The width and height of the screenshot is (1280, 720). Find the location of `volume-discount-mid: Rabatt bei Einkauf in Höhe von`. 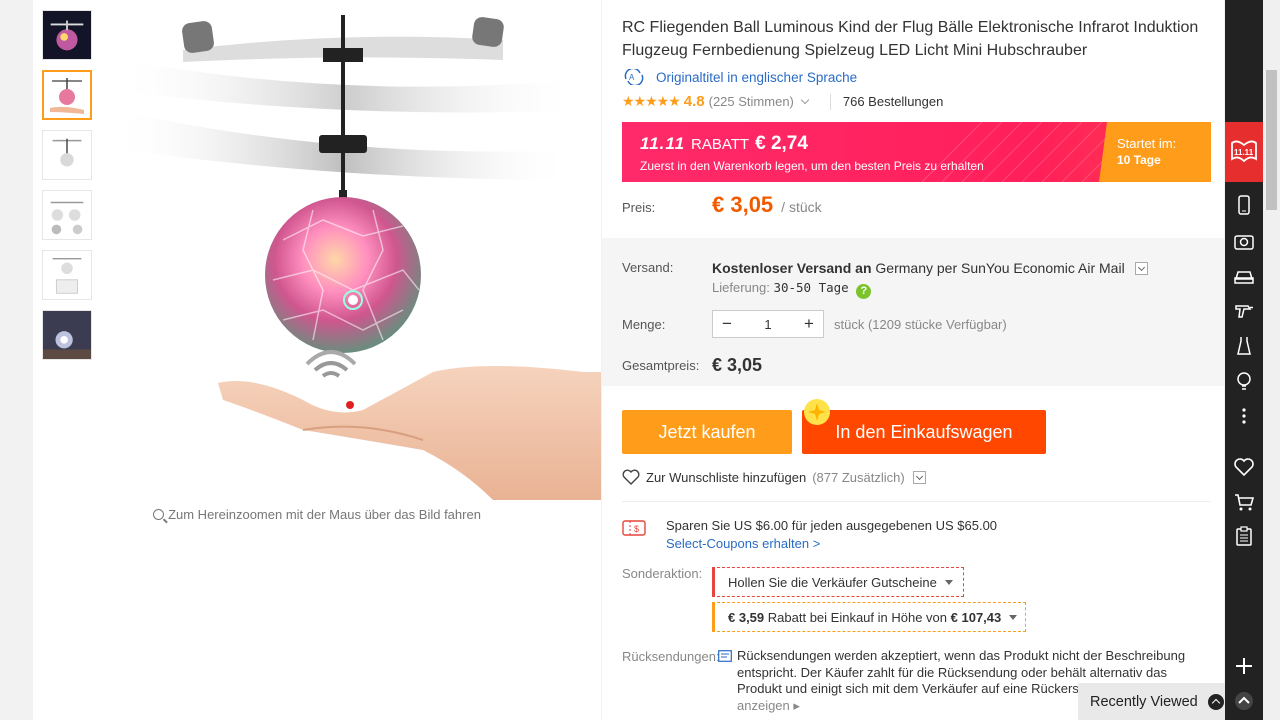

volume-discount-mid: Rabatt bei Einkauf in Höhe von is located at coordinates (857, 617).